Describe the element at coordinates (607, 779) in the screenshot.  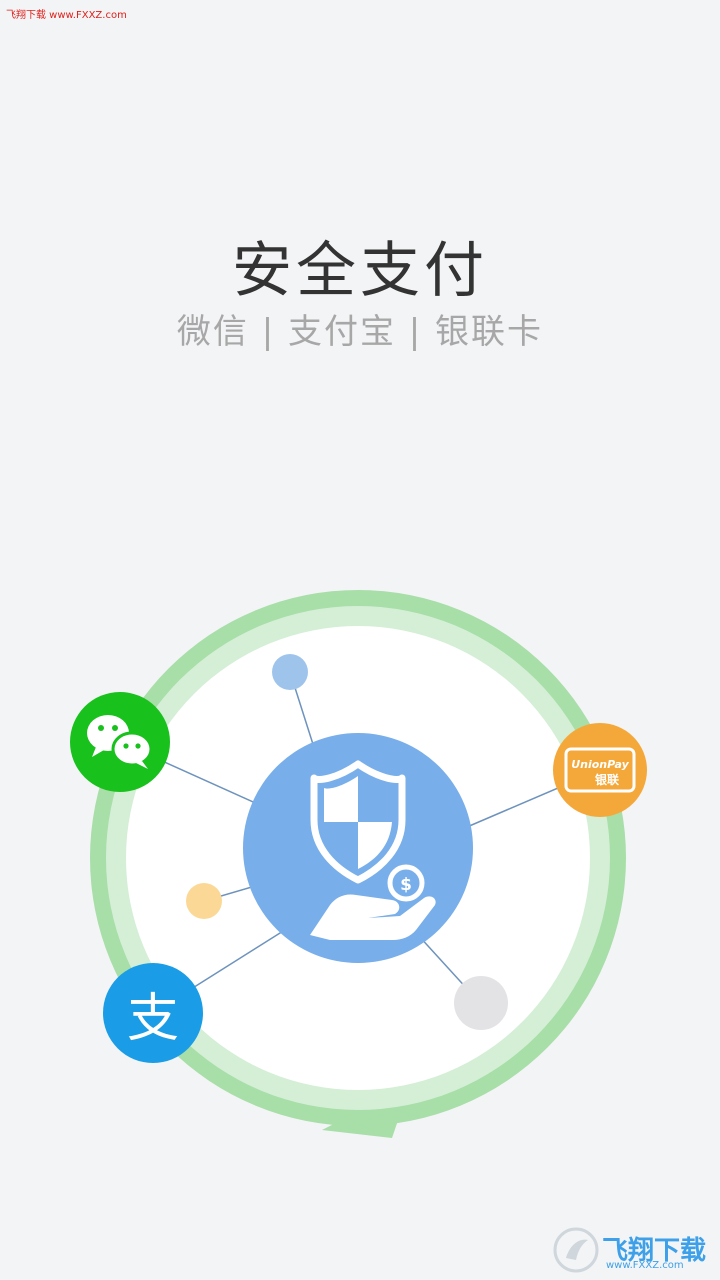
I see `unionpay-label-bottom: 银联` at that location.